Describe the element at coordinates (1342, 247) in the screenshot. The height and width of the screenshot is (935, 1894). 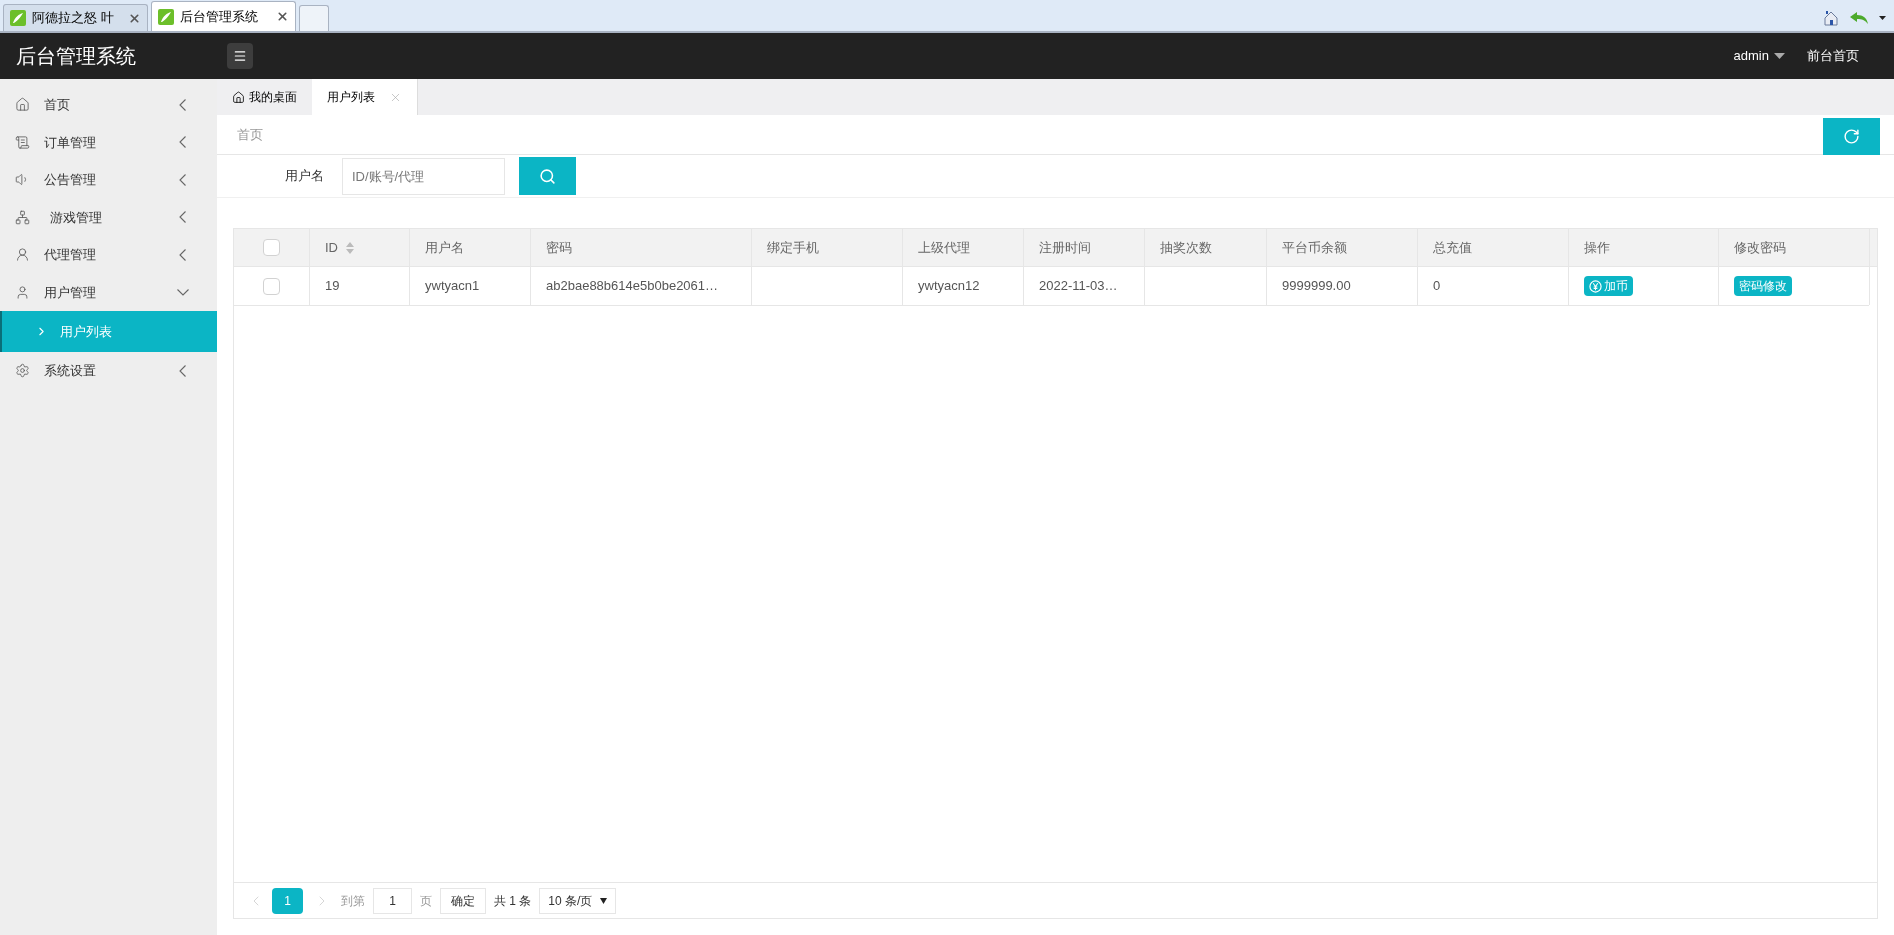
I see `column-header: 平台币余额` at that location.